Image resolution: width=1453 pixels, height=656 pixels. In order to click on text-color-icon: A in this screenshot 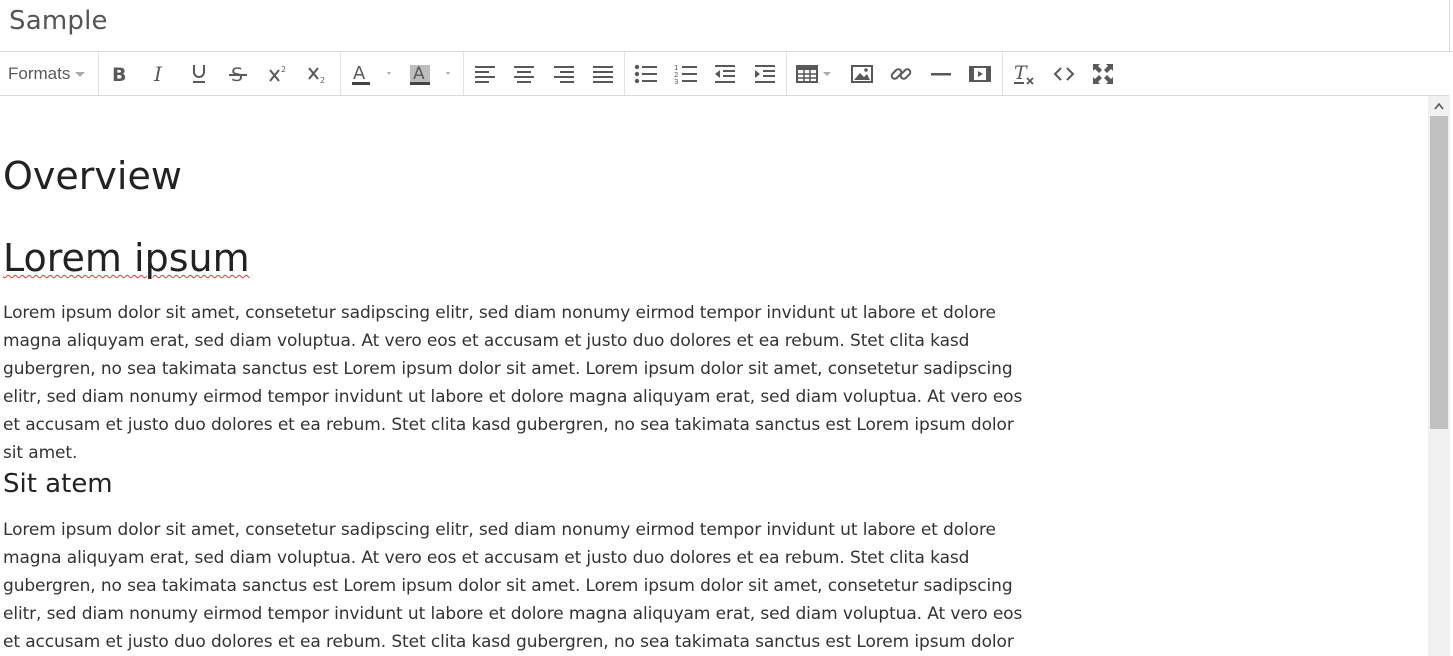, I will do `click(371, 74)`.